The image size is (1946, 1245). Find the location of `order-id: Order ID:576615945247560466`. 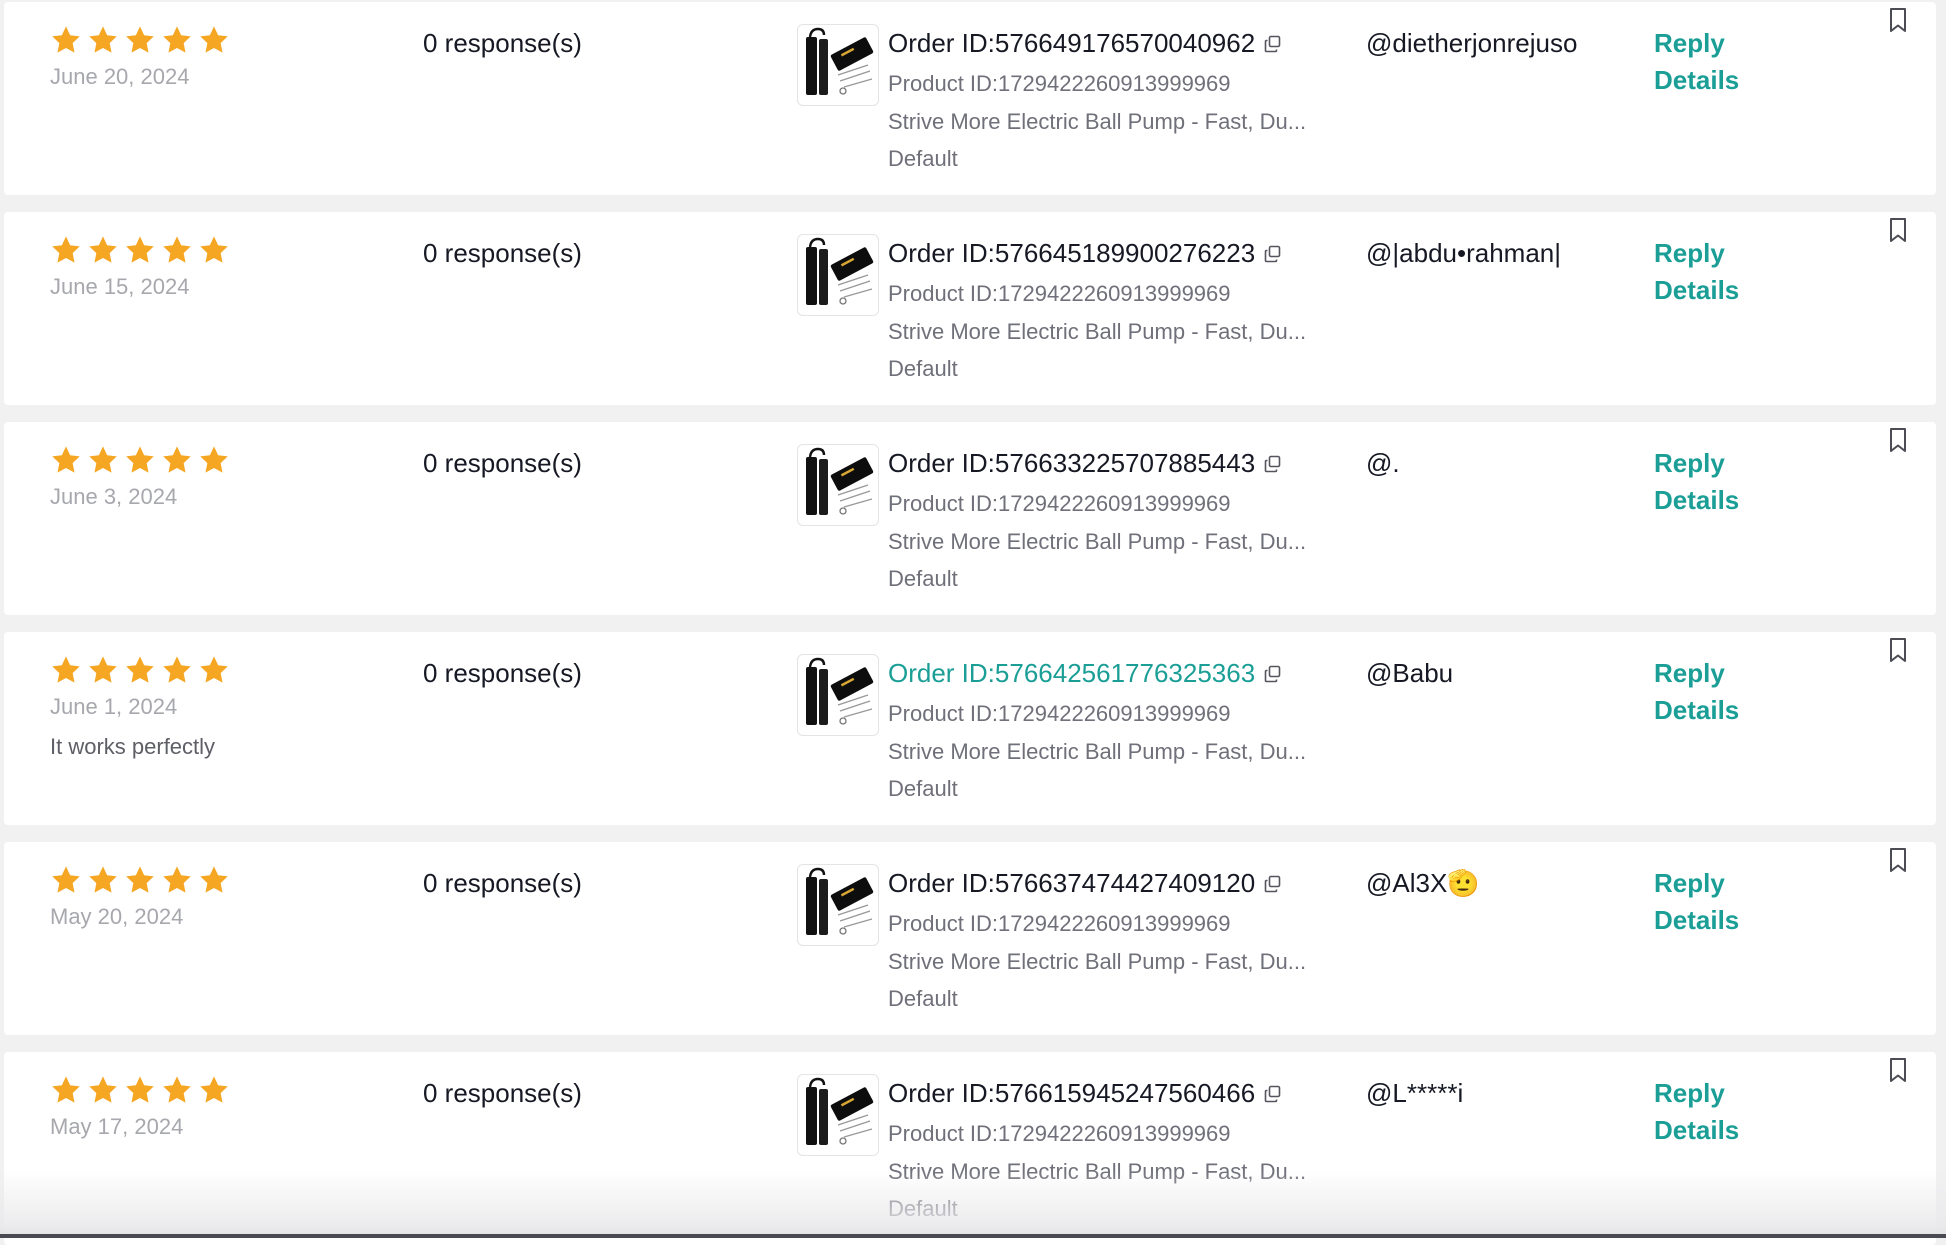

order-id: Order ID:576615945247560466 is located at coordinates (1085, 1093).